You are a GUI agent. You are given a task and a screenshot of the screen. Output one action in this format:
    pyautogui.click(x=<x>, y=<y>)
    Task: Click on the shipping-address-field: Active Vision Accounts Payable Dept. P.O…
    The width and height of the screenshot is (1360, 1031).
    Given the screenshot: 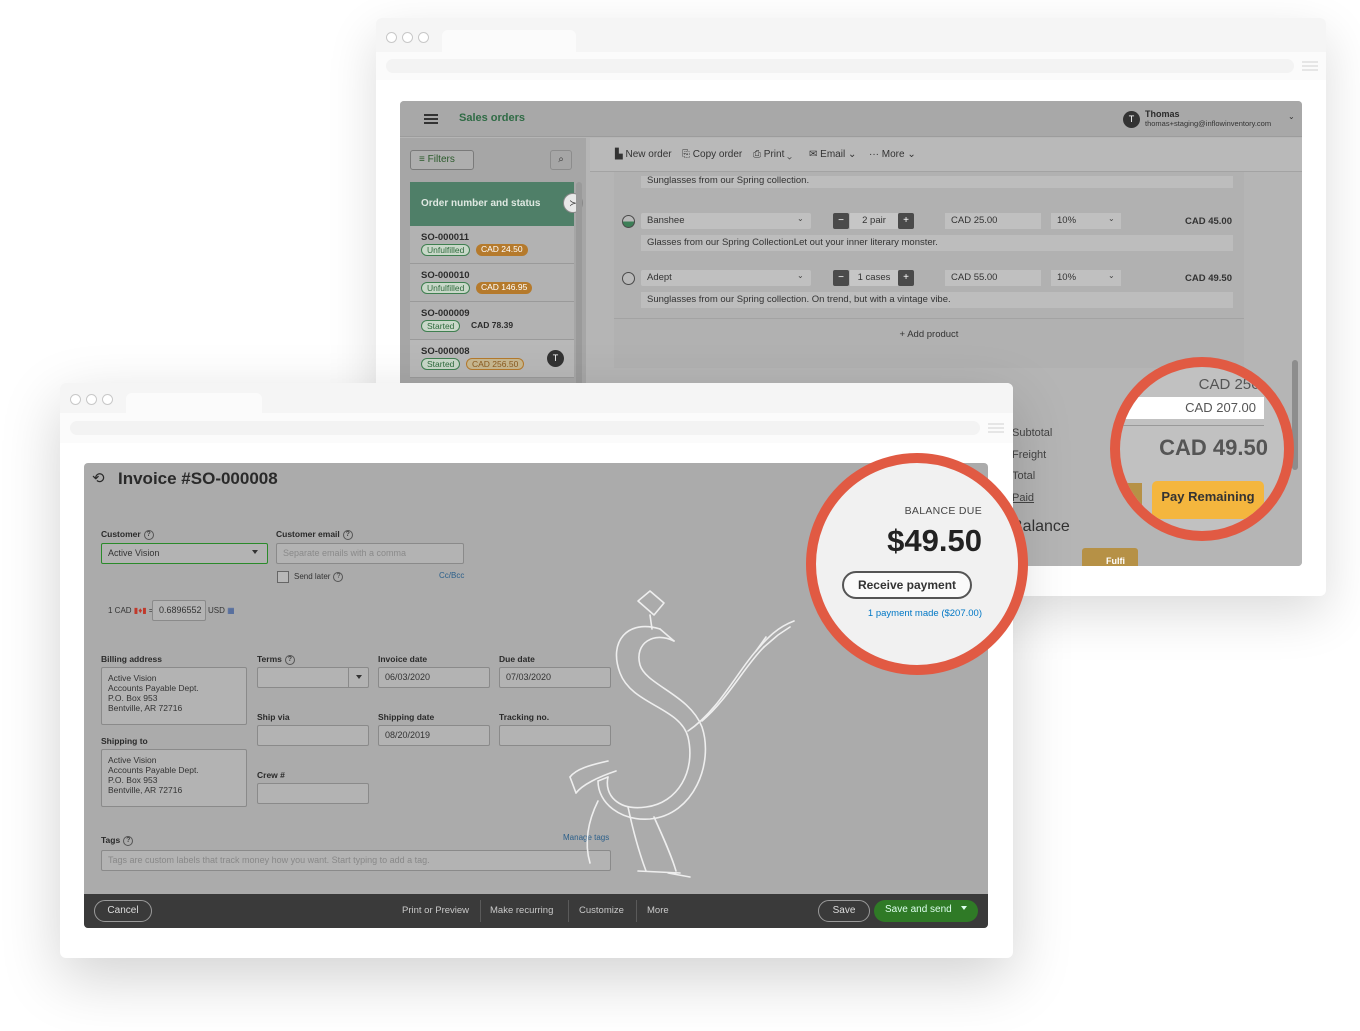 What is the action you would take?
    pyautogui.click(x=174, y=778)
    